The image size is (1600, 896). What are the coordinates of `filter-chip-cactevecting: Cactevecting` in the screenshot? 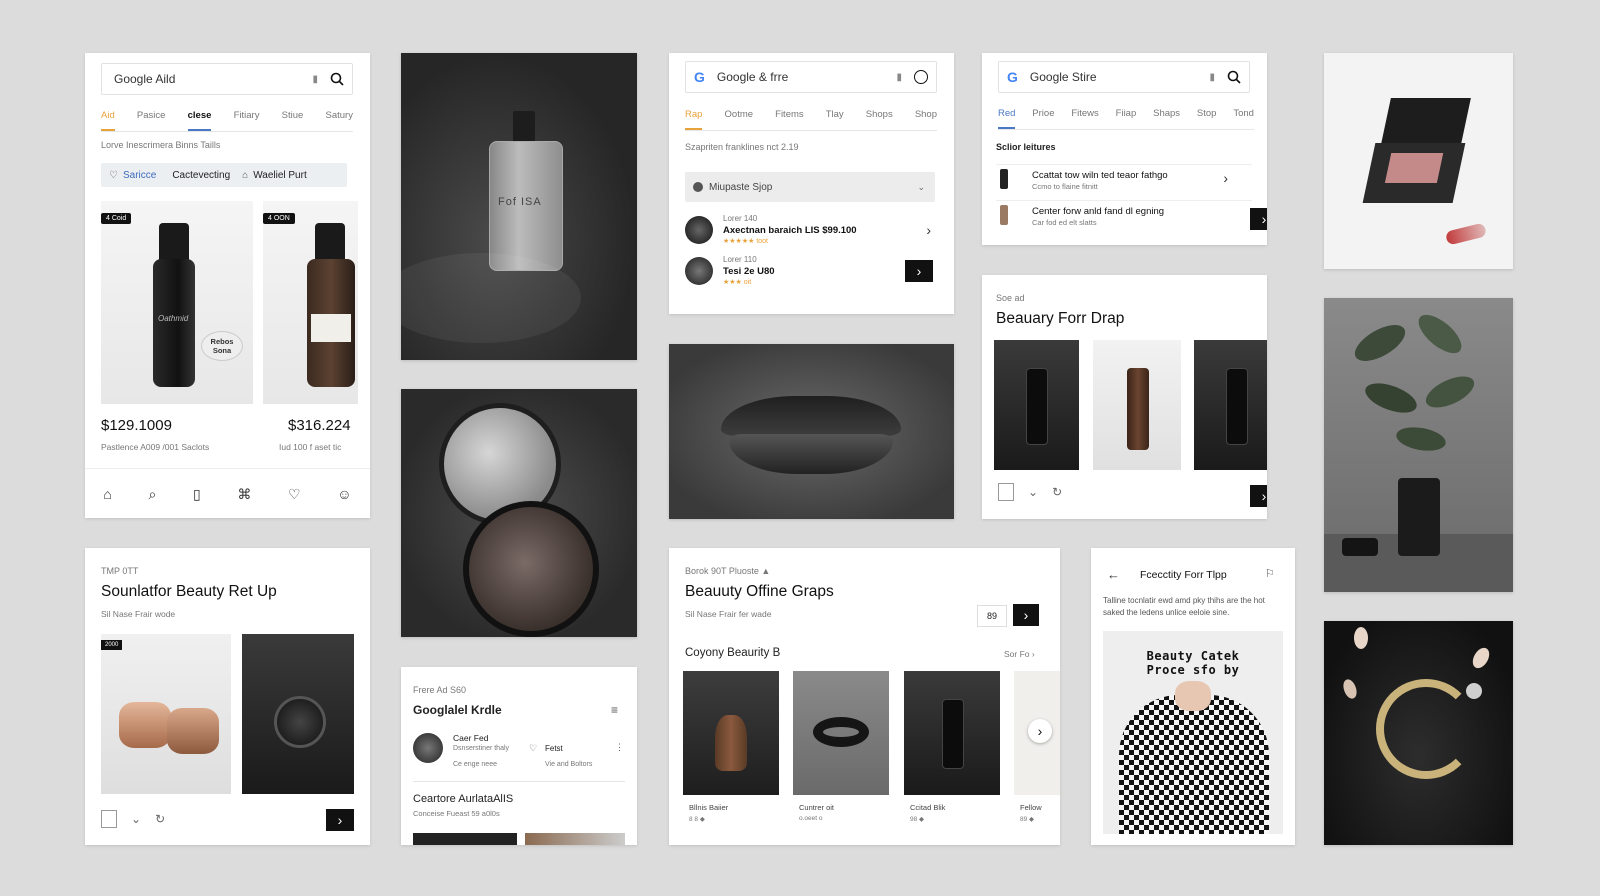 It's located at (201, 175).